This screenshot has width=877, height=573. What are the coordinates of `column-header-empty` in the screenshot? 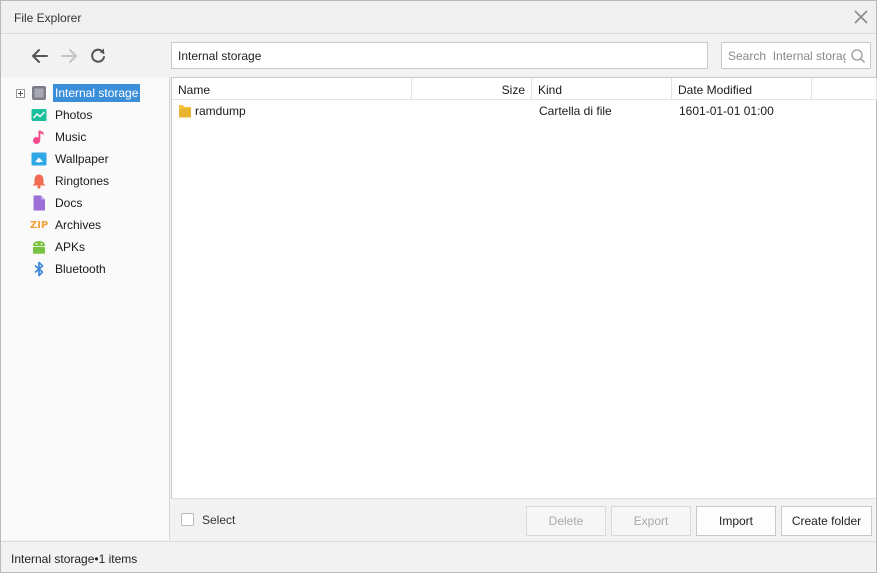 It's located at (844, 89).